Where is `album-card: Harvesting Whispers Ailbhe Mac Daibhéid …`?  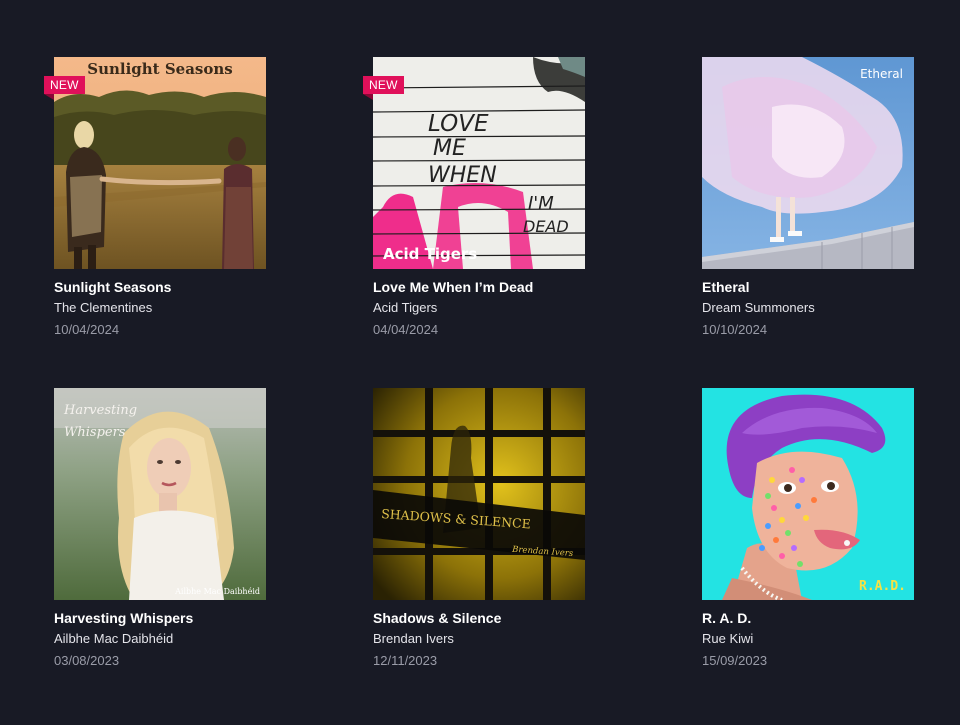
album-card: Harvesting Whispers Ailbhe Mac Daibhéid … is located at coordinates (184, 528).